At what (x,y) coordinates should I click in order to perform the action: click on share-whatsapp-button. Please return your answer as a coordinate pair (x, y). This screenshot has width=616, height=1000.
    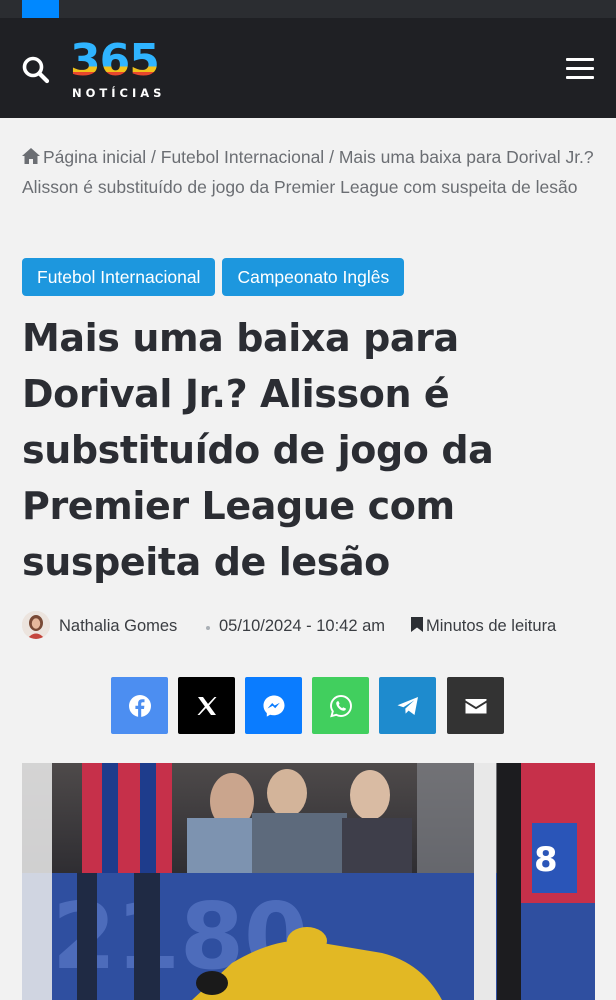
    Looking at the image, I should click on (340, 705).